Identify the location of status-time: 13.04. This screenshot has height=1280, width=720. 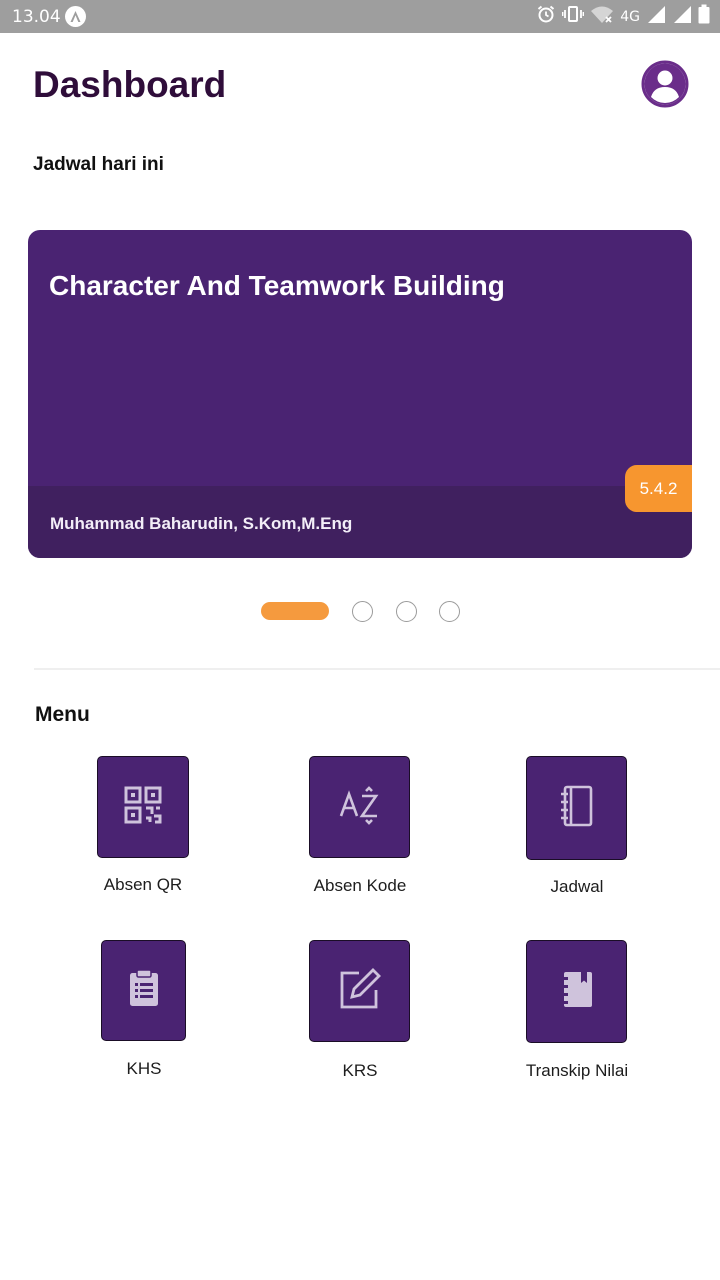
(36, 17).